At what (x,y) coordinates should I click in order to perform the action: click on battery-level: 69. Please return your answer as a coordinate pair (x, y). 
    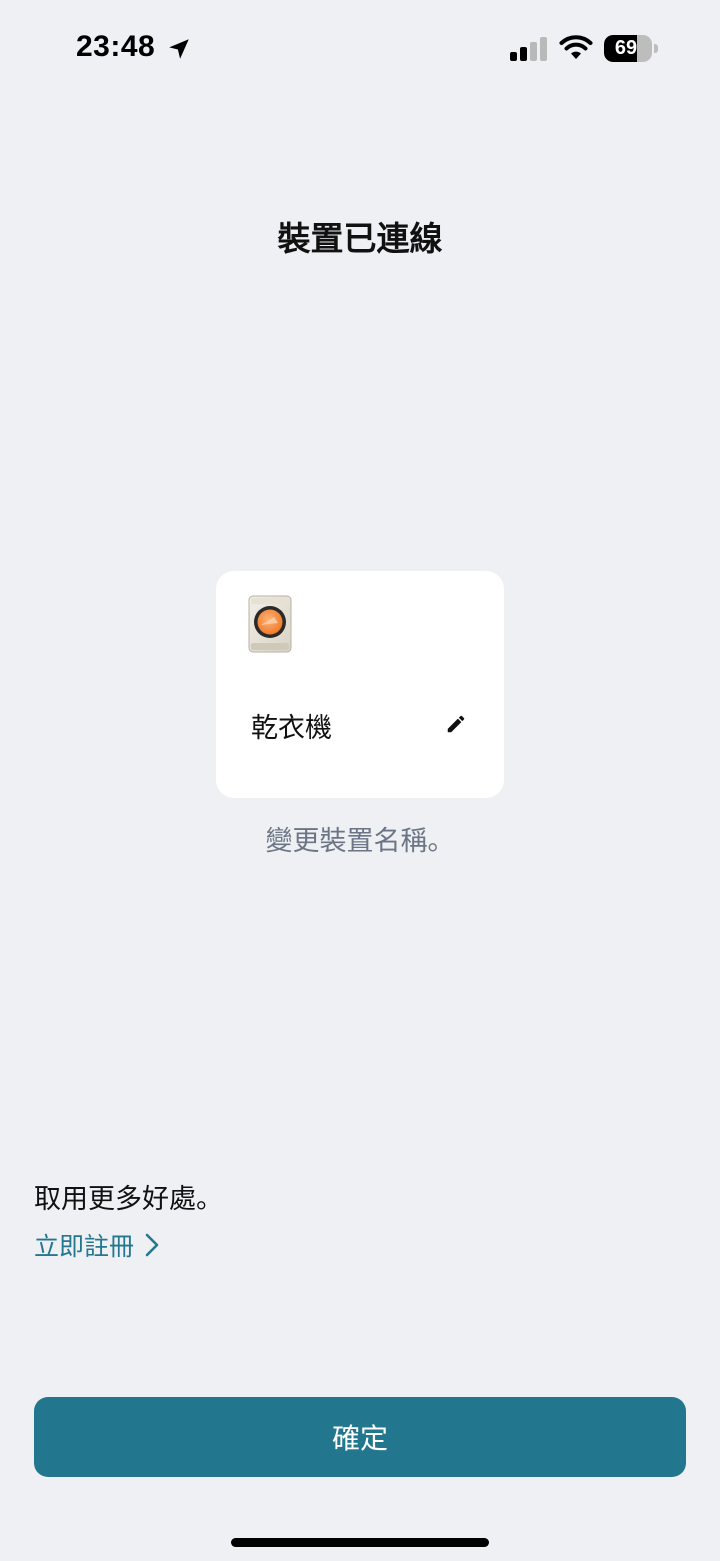
    Looking at the image, I should click on (626, 48).